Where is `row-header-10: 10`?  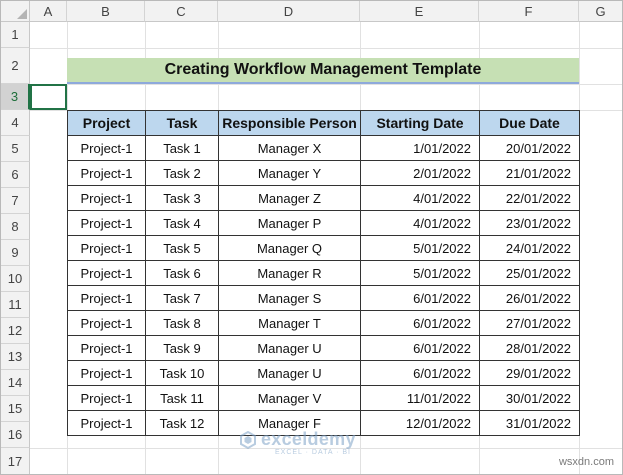
row-header-10: 10 is located at coordinates (15, 279).